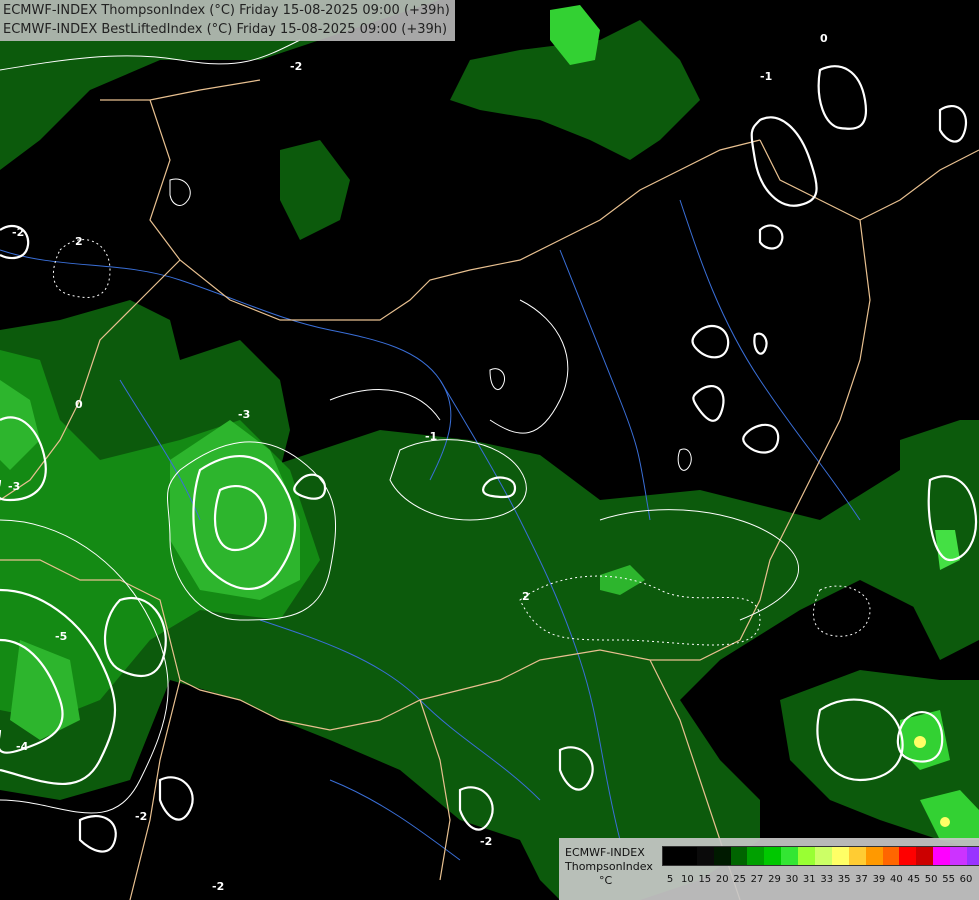 This screenshot has width=979, height=900. Describe the element at coordinates (61, 636) in the screenshot. I see `contour-label: -5` at that location.